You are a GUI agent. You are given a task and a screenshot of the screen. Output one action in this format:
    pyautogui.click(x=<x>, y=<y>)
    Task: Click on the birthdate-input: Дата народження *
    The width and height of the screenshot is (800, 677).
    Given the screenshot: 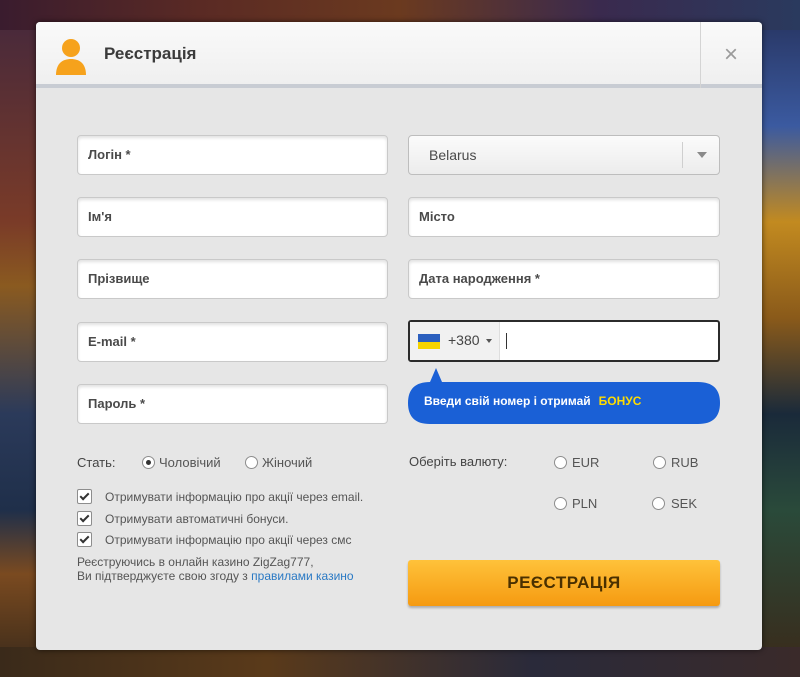 What is the action you would take?
    pyautogui.click(x=564, y=279)
    